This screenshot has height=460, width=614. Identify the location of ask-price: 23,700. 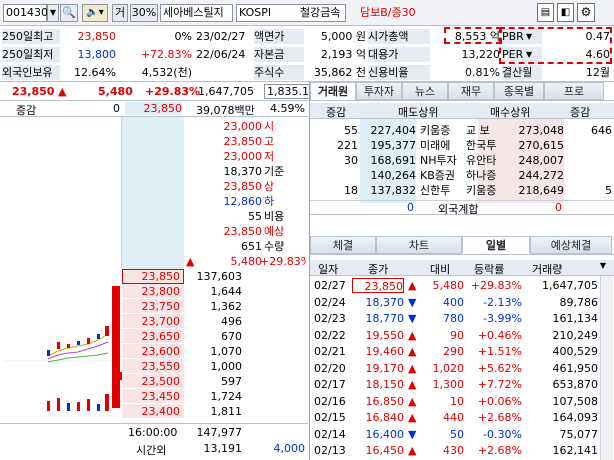
(161, 321).